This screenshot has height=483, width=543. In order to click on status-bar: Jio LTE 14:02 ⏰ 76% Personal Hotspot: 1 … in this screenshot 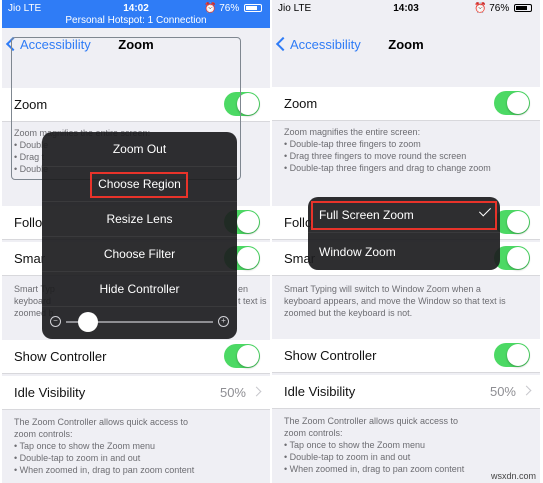, I will do `click(136, 14)`.